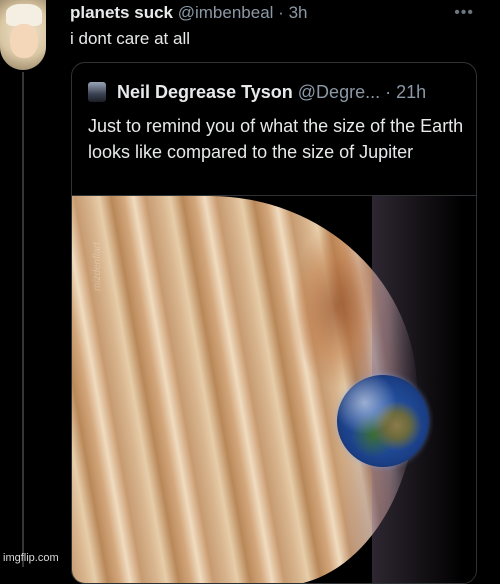  Describe the element at coordinates (298, 12) in the screenshot. I see `tweet-time: 3h` at that location.